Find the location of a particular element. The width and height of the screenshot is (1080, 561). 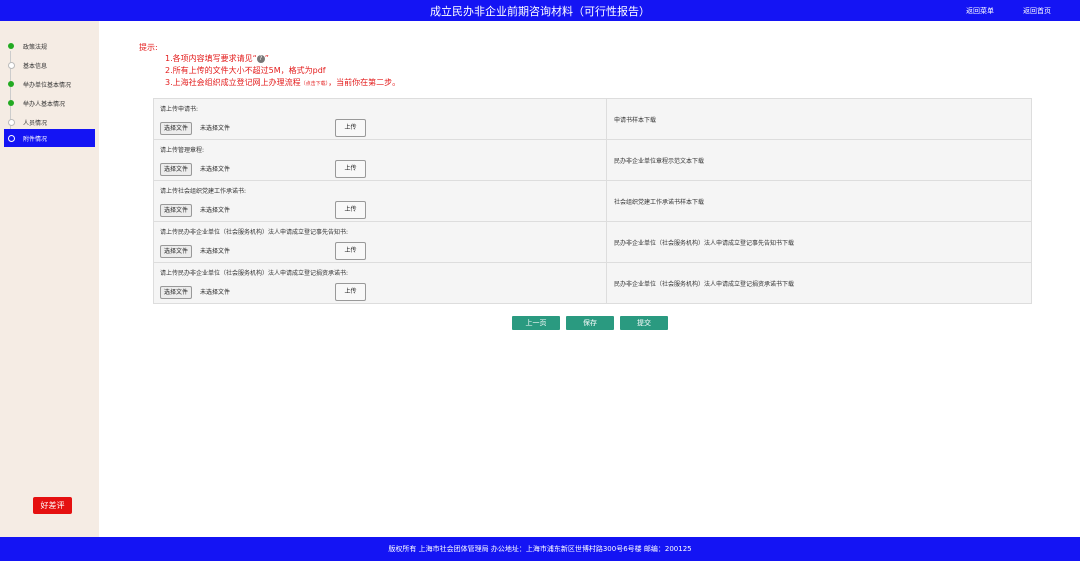

tip-line-2: 2.所有上传的文件大小不超过5M，格式为pdf is located at coordinates (245, 70).